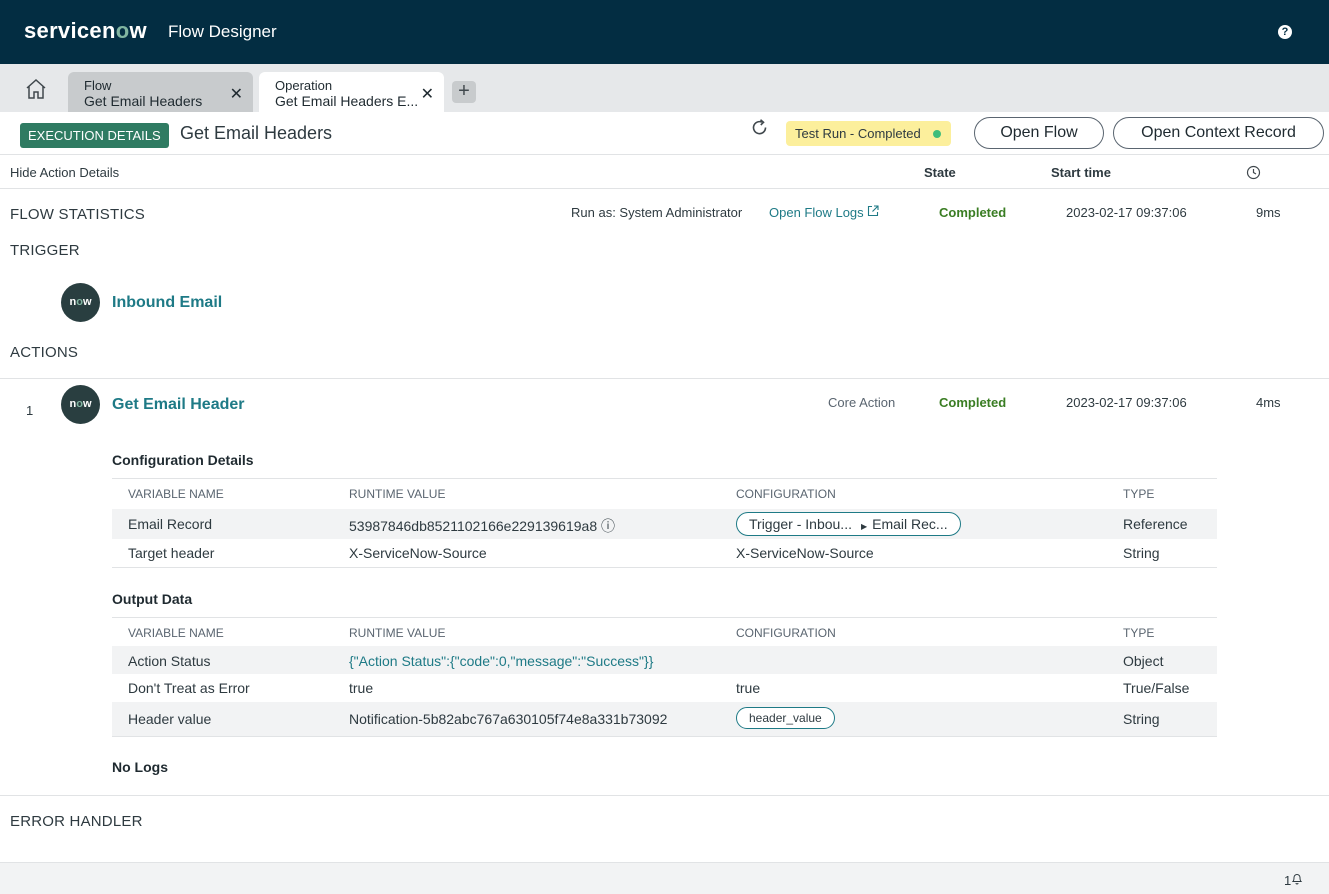 Image resolution: width=1329 pixels, height=894 pixels. What do you see at coordinates (748, 688) in the screenshot?
I see `configuration-value: true` at bounding box center [748, 688].